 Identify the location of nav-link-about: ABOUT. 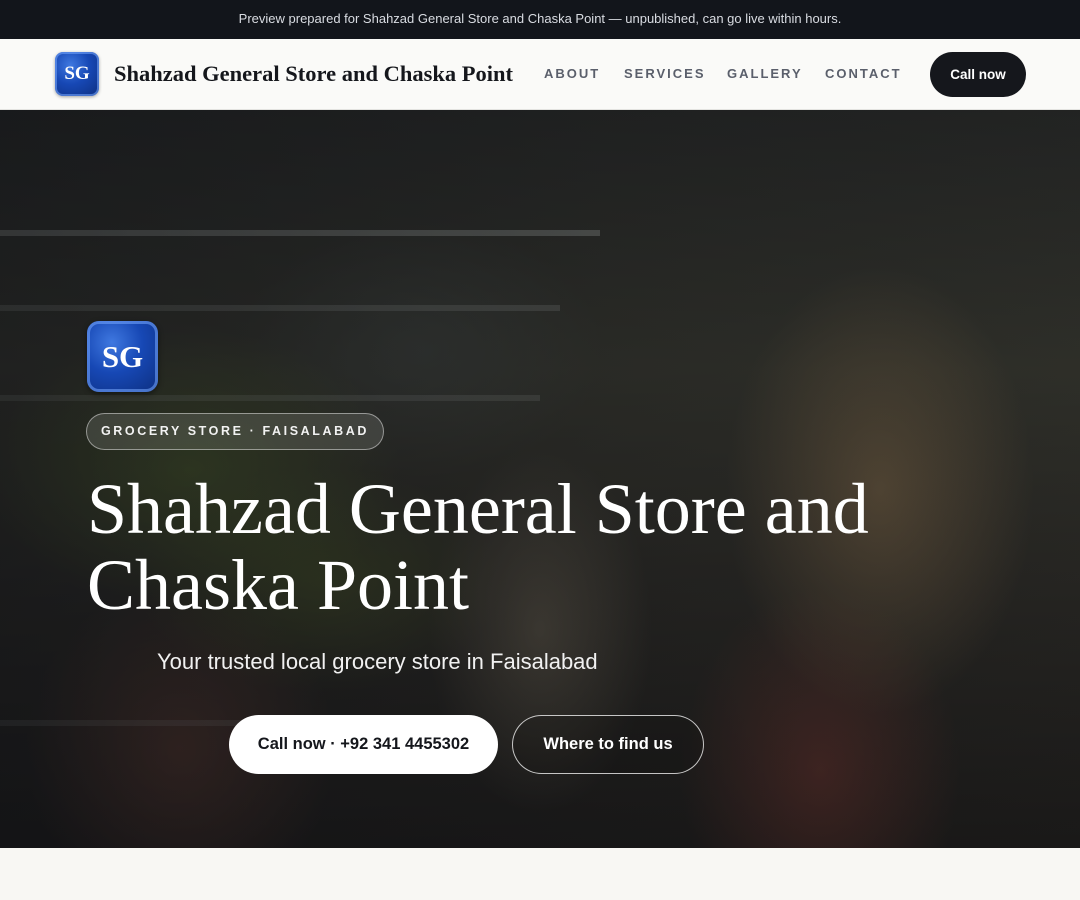
(572, 74).